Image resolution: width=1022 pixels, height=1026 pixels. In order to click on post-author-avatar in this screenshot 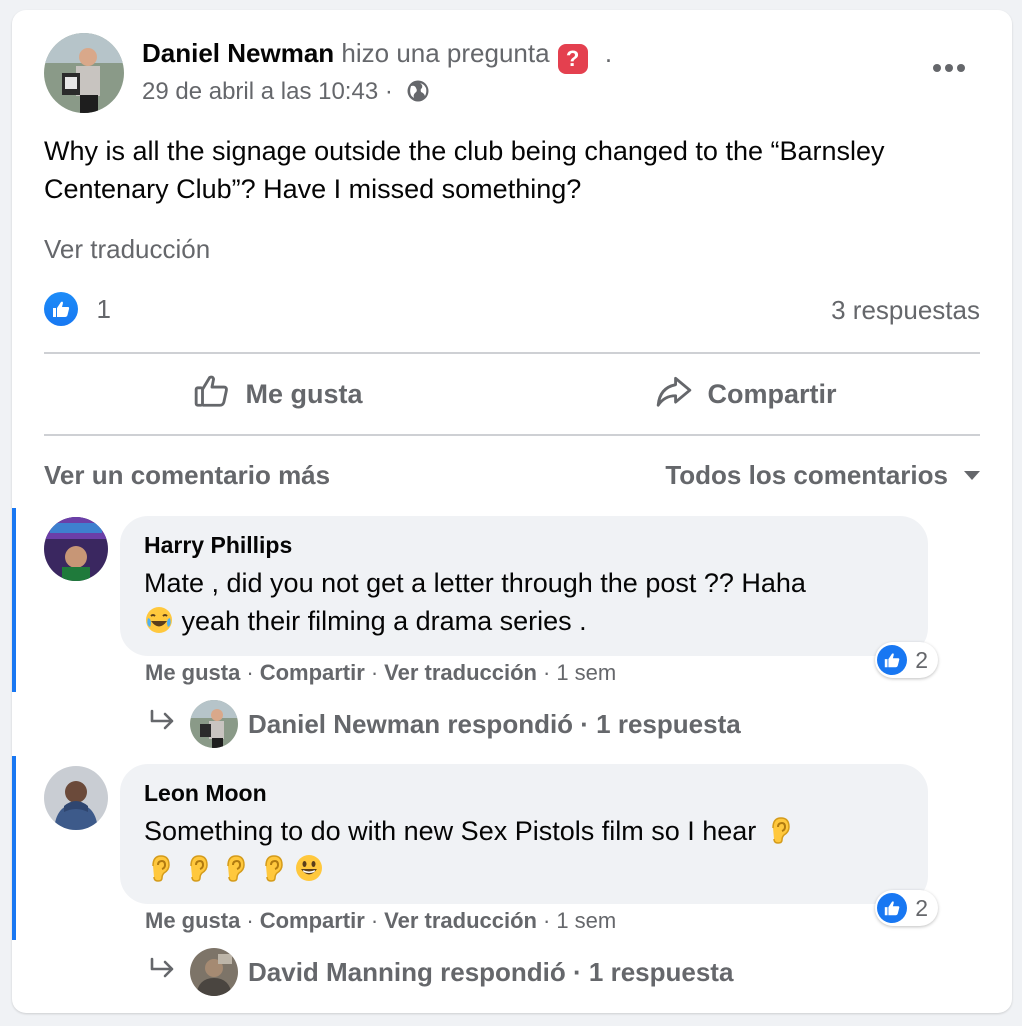, I will do `click(84, 73)`.